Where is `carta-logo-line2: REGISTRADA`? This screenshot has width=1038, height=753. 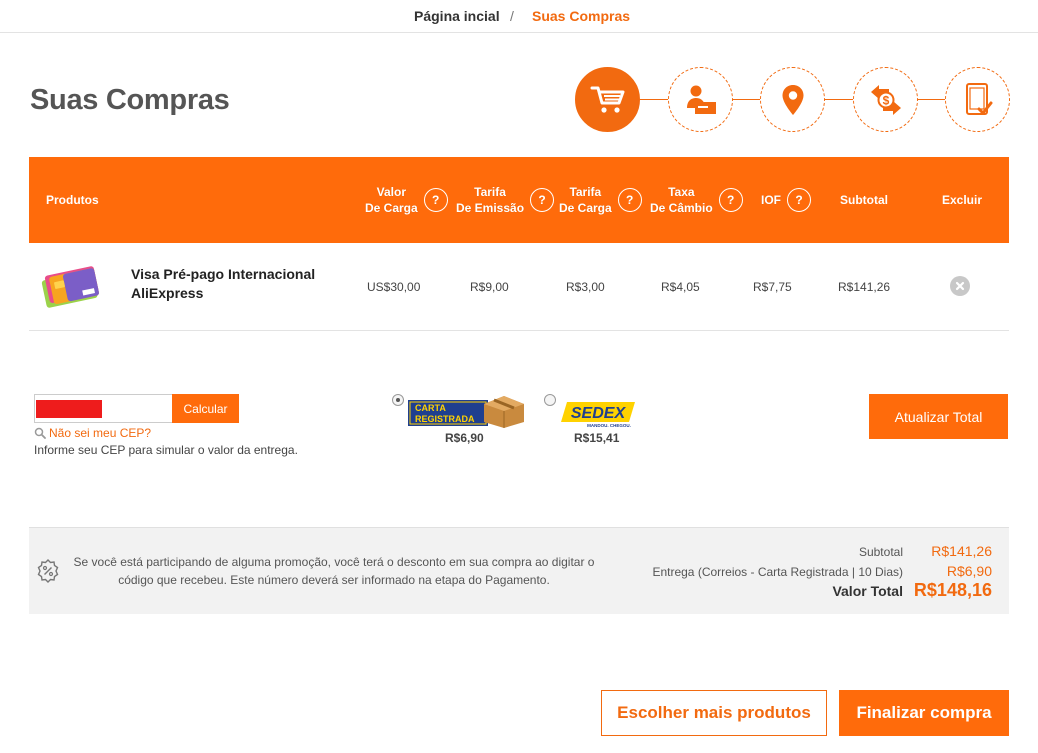
carta-logo-line2: REGISTRADA is located at coordinates (445, 419).